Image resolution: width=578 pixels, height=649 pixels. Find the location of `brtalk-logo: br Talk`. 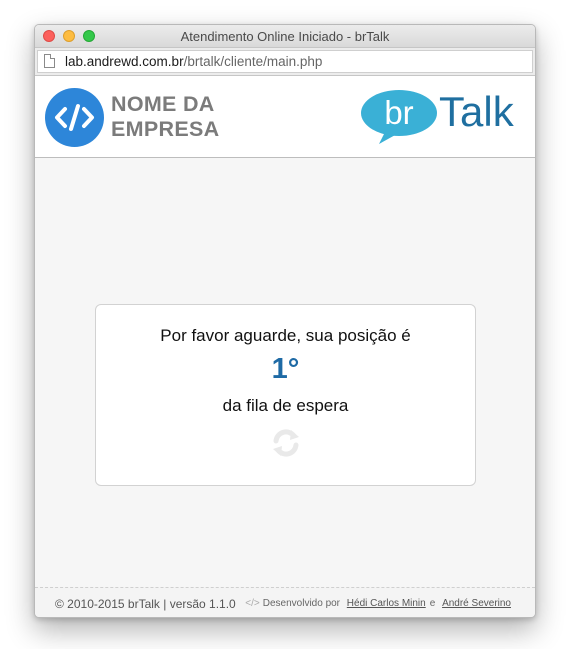

brtalk-logo: br Talk is located at coordinates (438, 116).